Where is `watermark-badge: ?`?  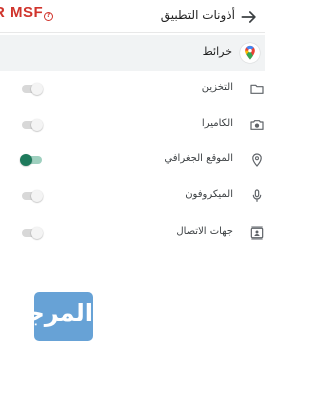 watermark-badge: ? is located at coordinates (48, 16).